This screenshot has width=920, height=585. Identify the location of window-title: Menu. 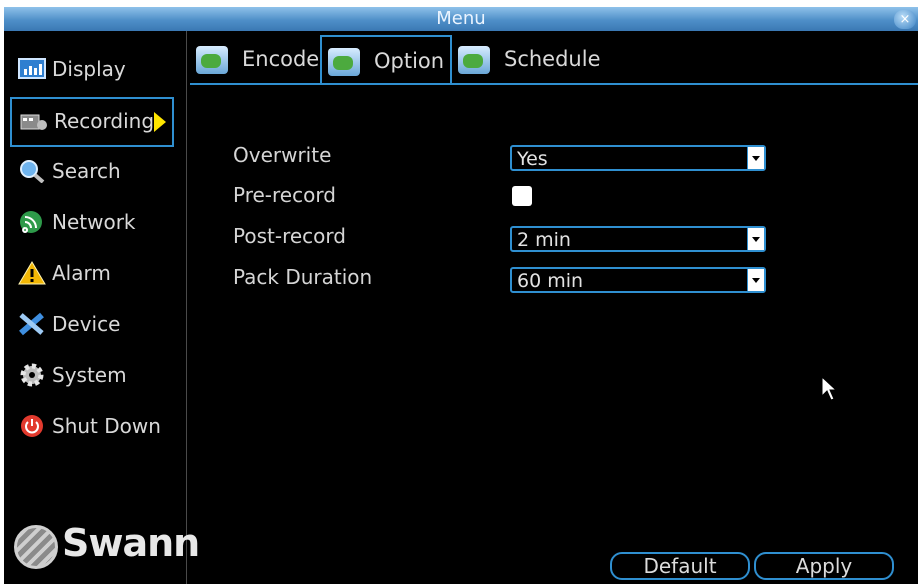
(461, 18).